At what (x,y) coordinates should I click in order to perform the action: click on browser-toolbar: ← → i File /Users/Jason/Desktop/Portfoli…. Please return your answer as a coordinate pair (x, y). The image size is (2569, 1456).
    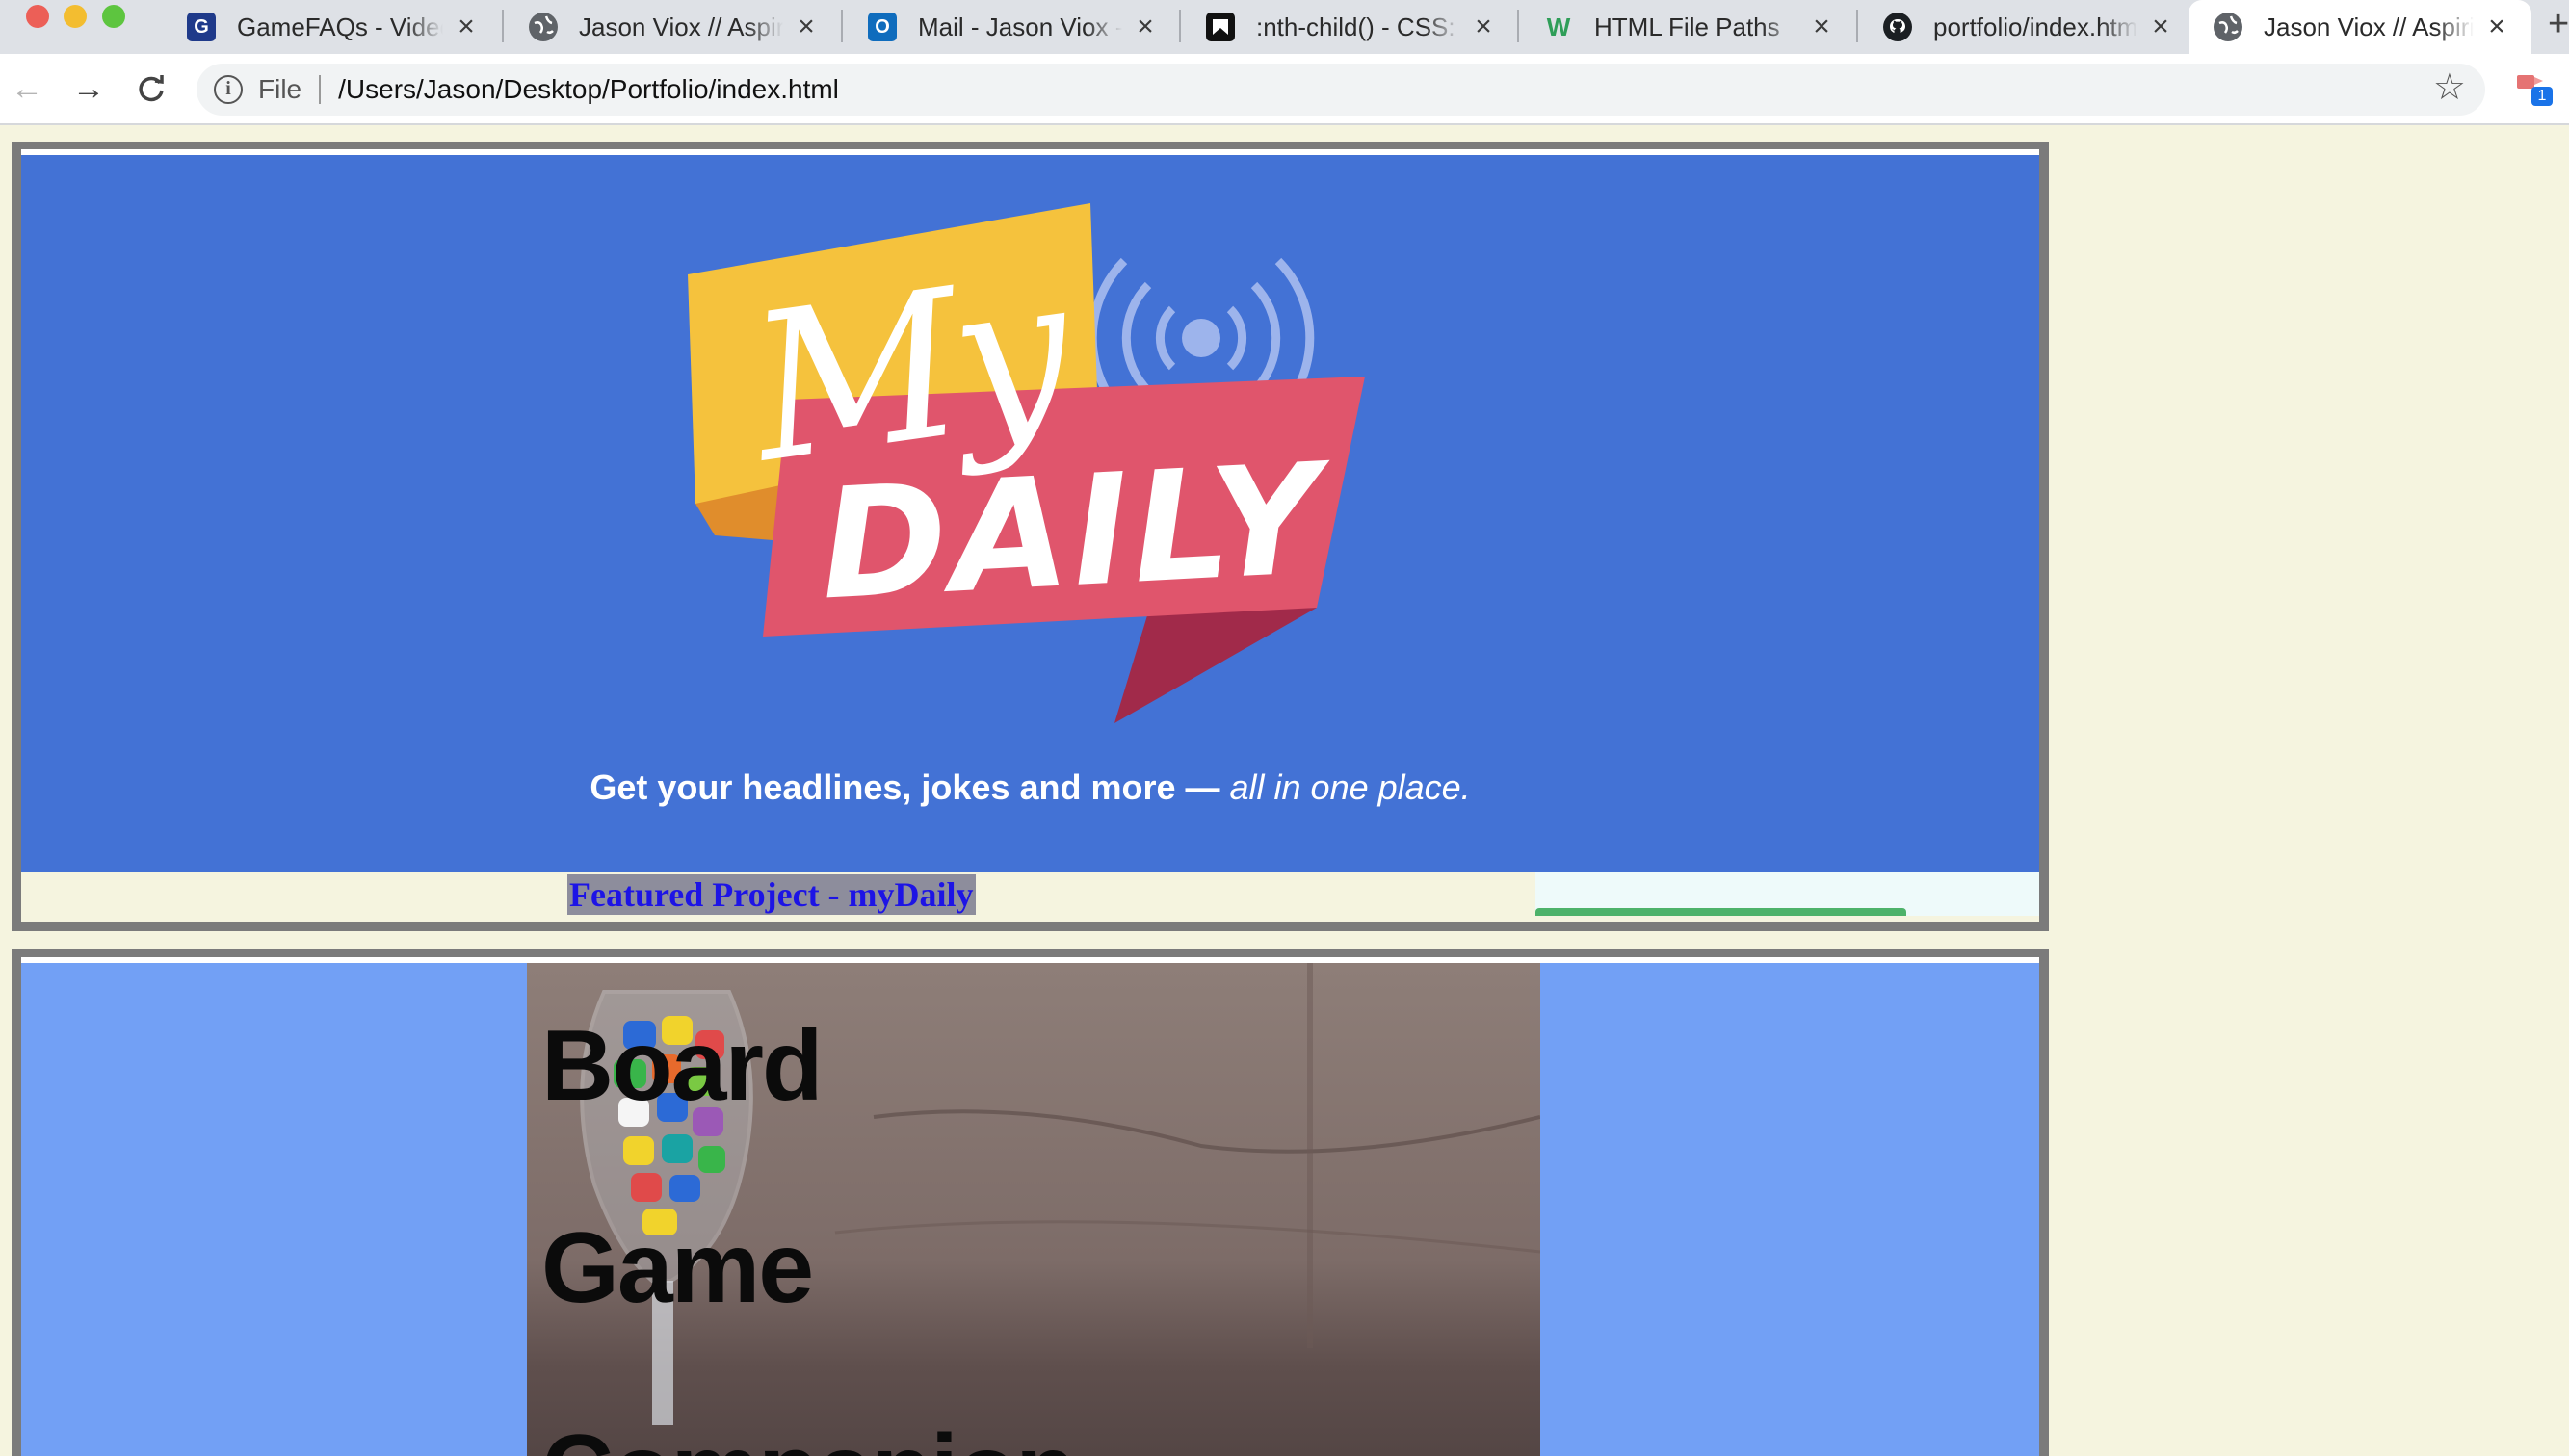
    Looking at the image, I should click on (1284, 89).